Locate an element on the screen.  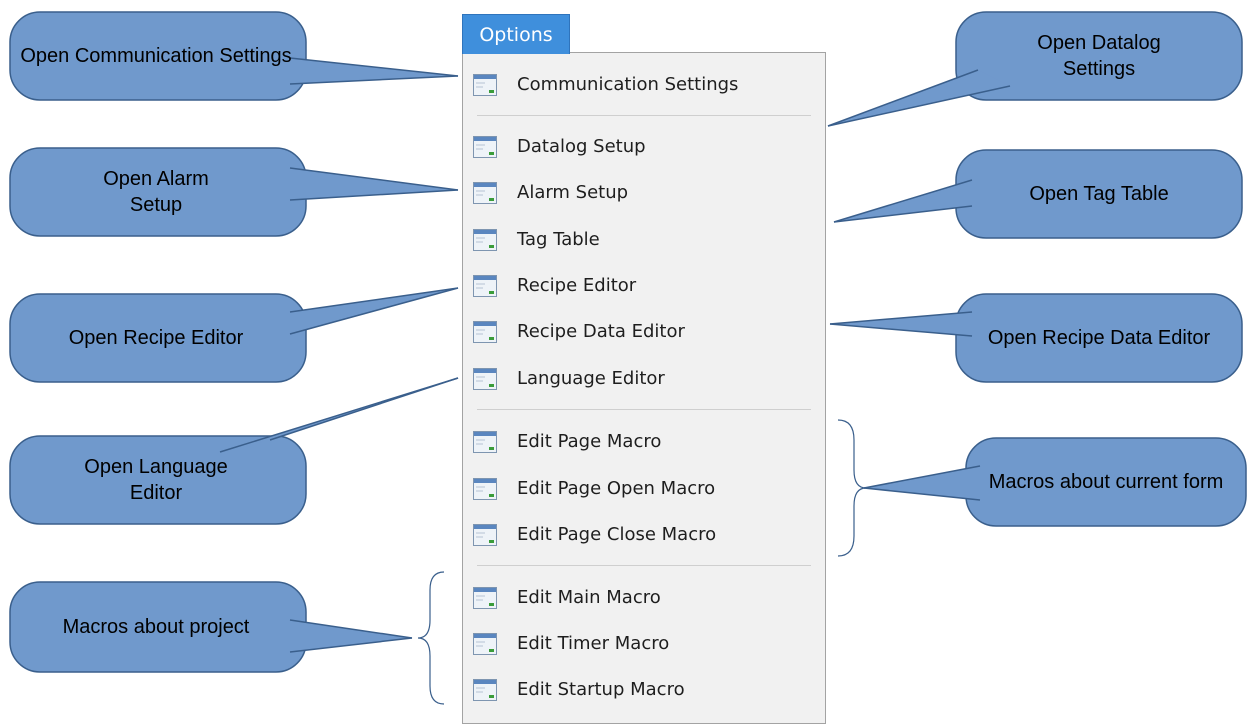
menu-item-label: Alarm Setup is located at coordinates (573, 192).